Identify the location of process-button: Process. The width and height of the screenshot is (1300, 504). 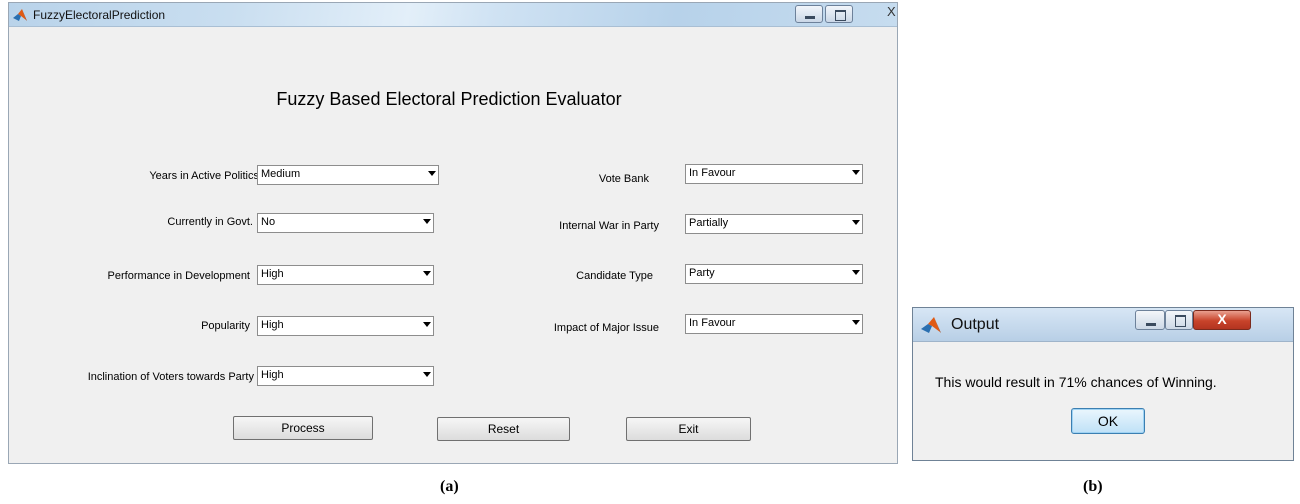
(303, 428).